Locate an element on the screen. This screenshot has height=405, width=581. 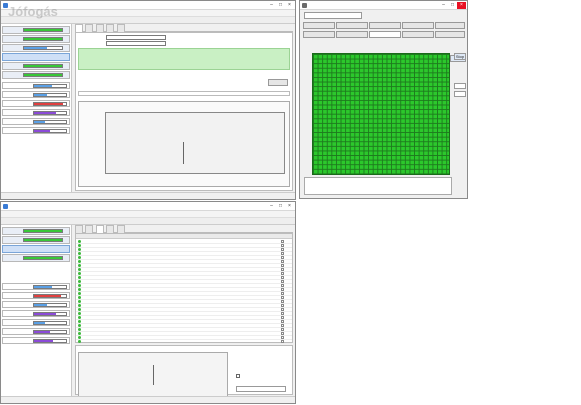
smart-table-header is located at coordinates (184, 236).